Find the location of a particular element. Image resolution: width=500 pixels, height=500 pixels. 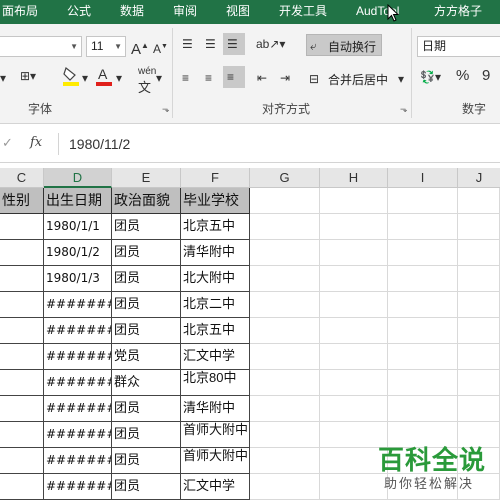

column-header-f: F is located at coordinates (215, 178).